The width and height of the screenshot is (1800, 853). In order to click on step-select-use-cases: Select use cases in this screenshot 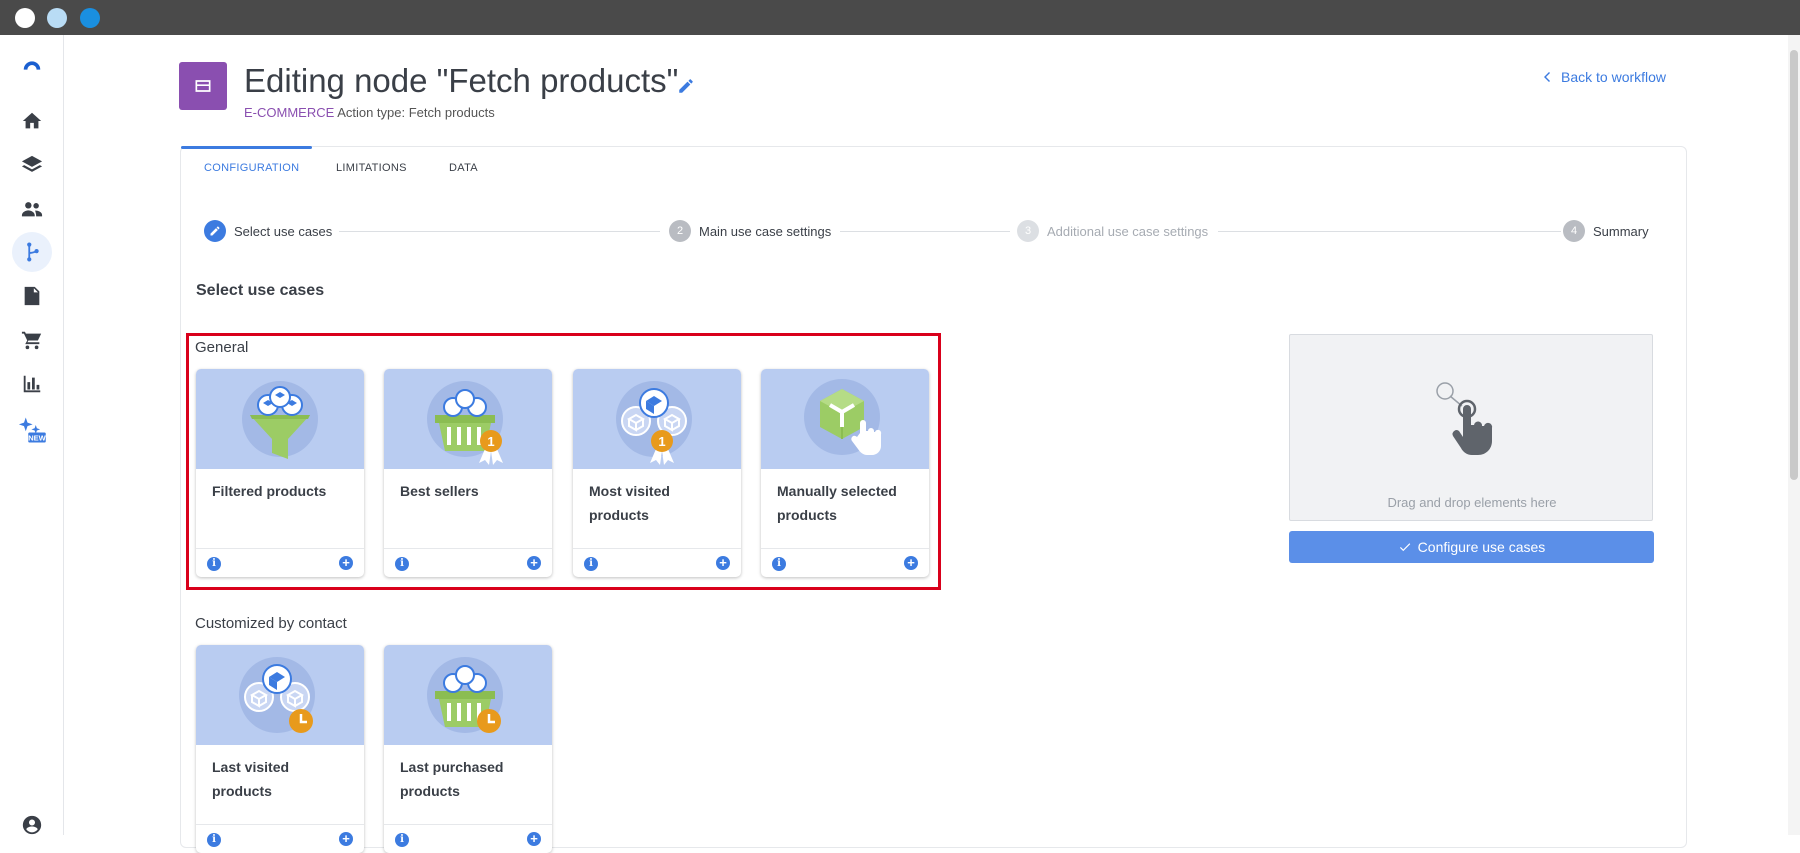, I will do `click(268, 231)`.